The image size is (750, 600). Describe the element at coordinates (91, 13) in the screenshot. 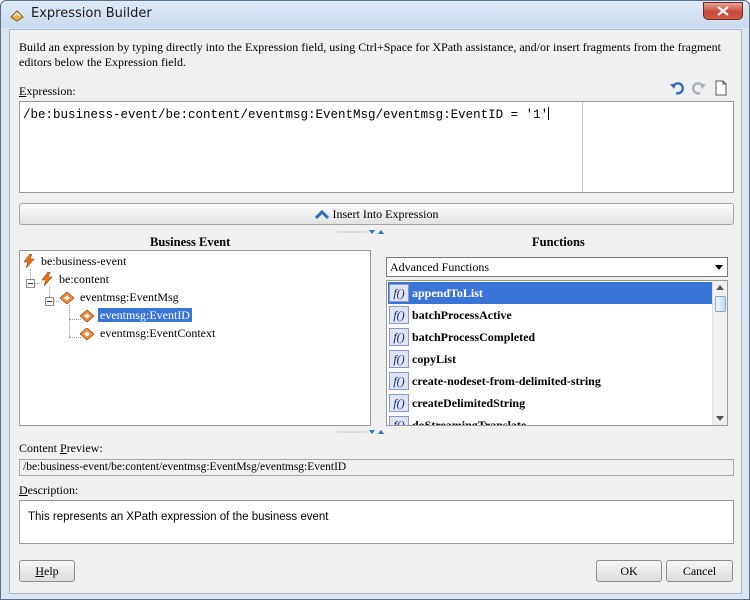

I see `window-title: Expression Builder` at that location.